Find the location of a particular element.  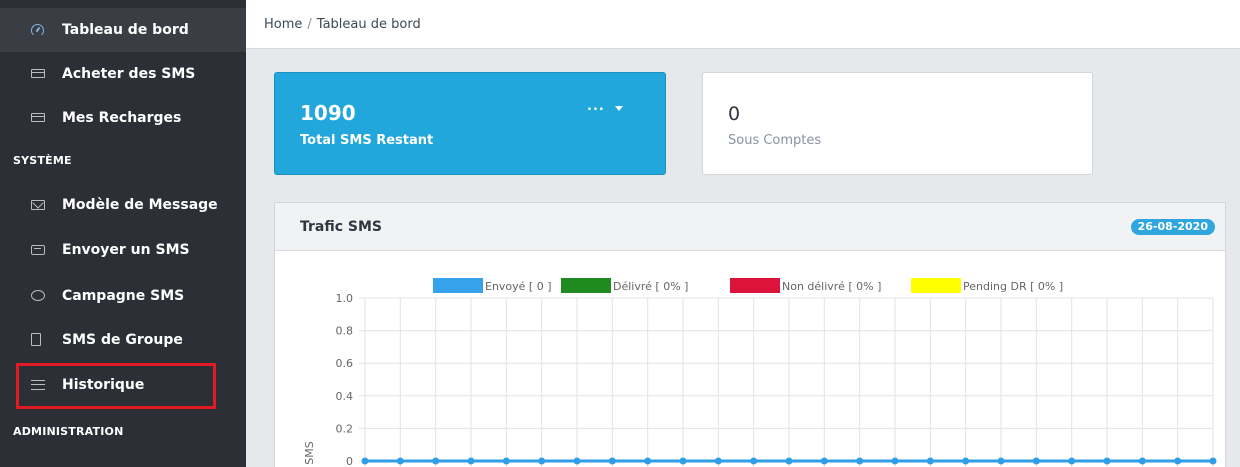

sidebar-item-label: SMS de Groupe is located at coordinates (122, 340).